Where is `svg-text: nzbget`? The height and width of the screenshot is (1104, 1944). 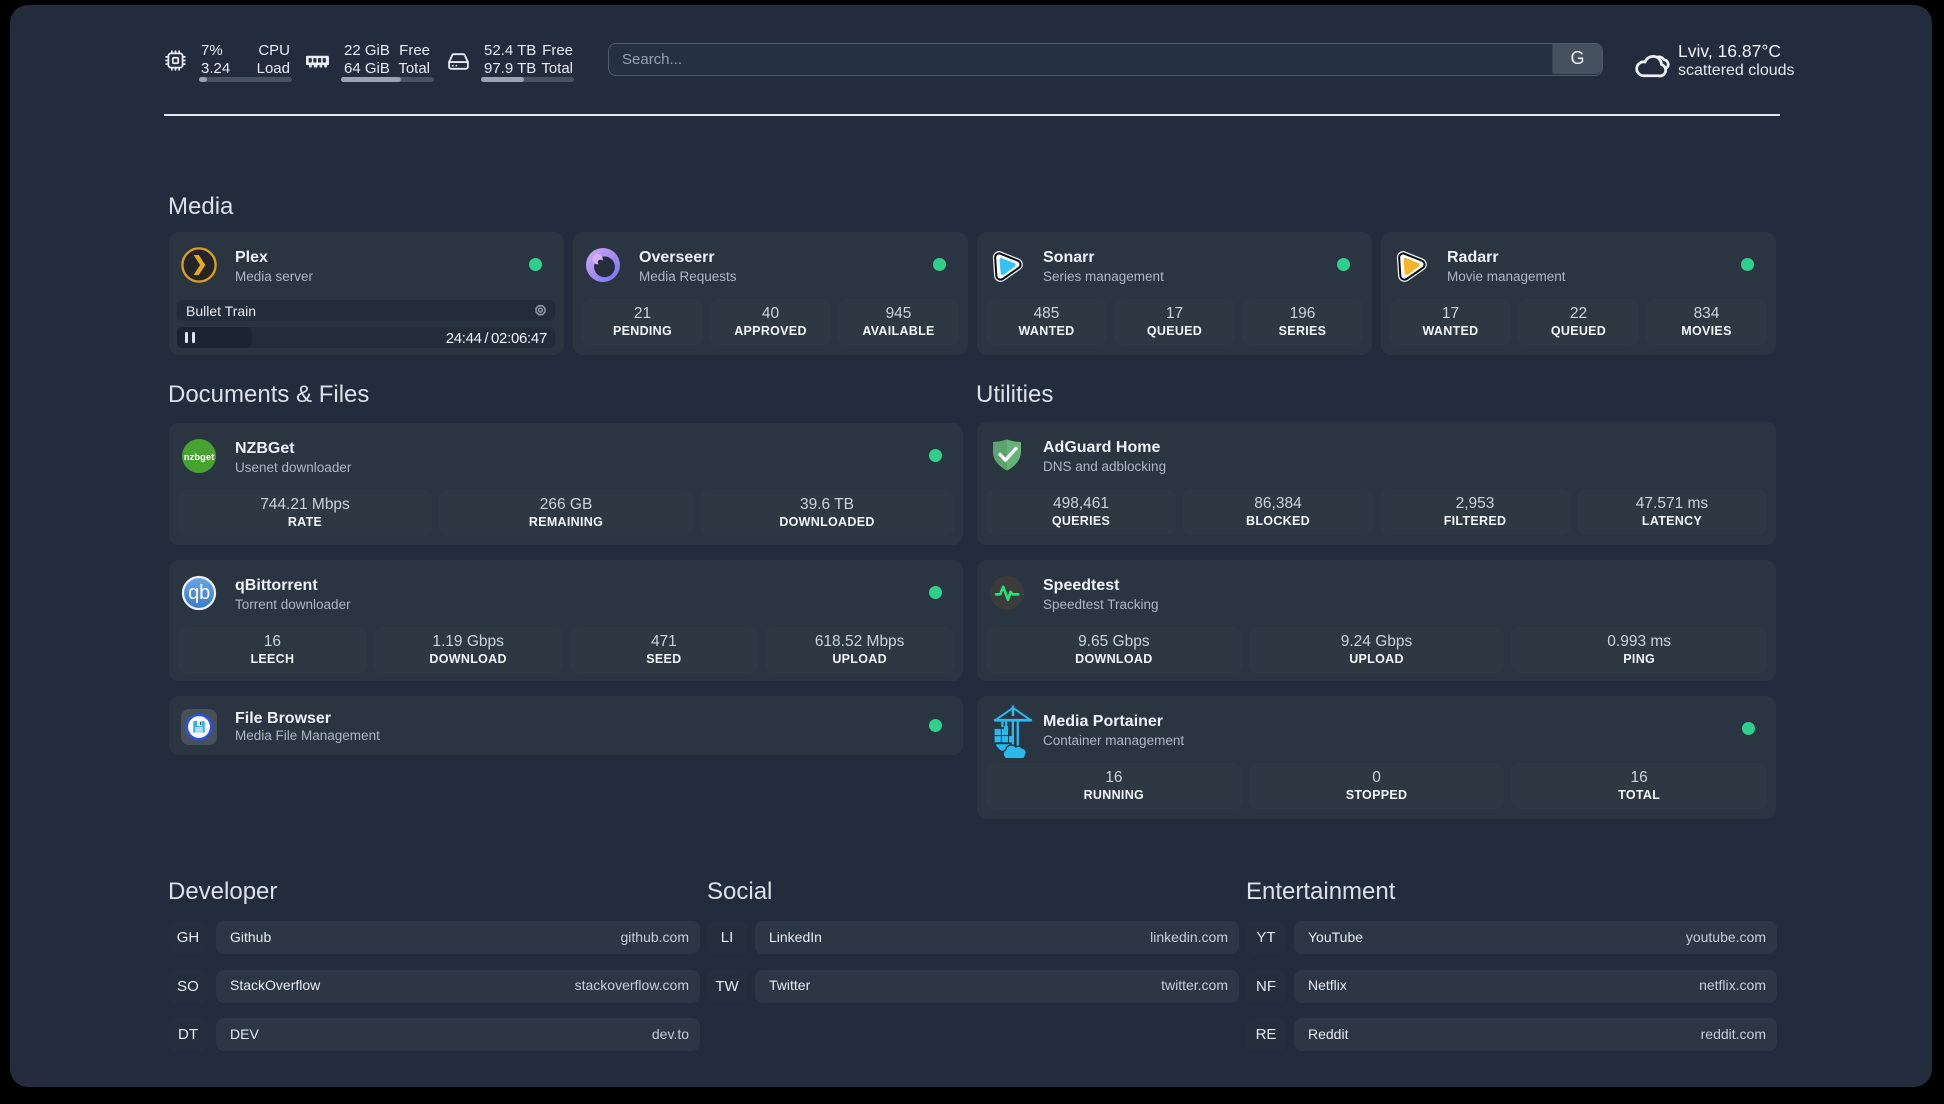
svg-text: nzbget is located at coordinates (199, 457).